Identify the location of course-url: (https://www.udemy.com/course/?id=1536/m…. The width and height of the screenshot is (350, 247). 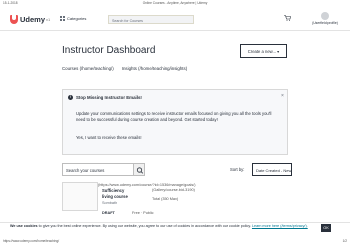
(147, 185).